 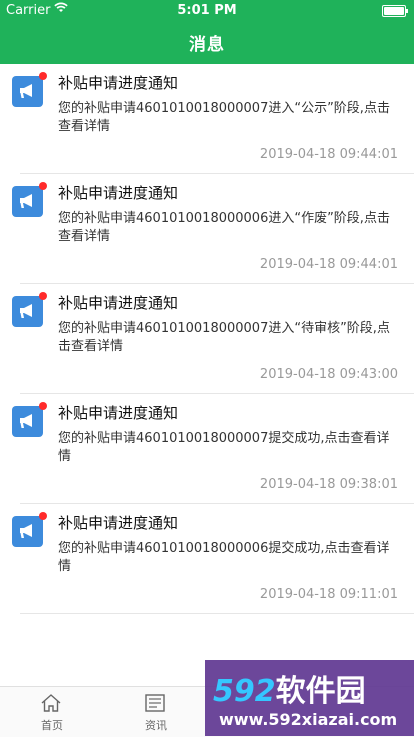 What do you see at coordinates (51, 705) in the screenshot?
I see `home-icon` at bounding box center [51, 705].